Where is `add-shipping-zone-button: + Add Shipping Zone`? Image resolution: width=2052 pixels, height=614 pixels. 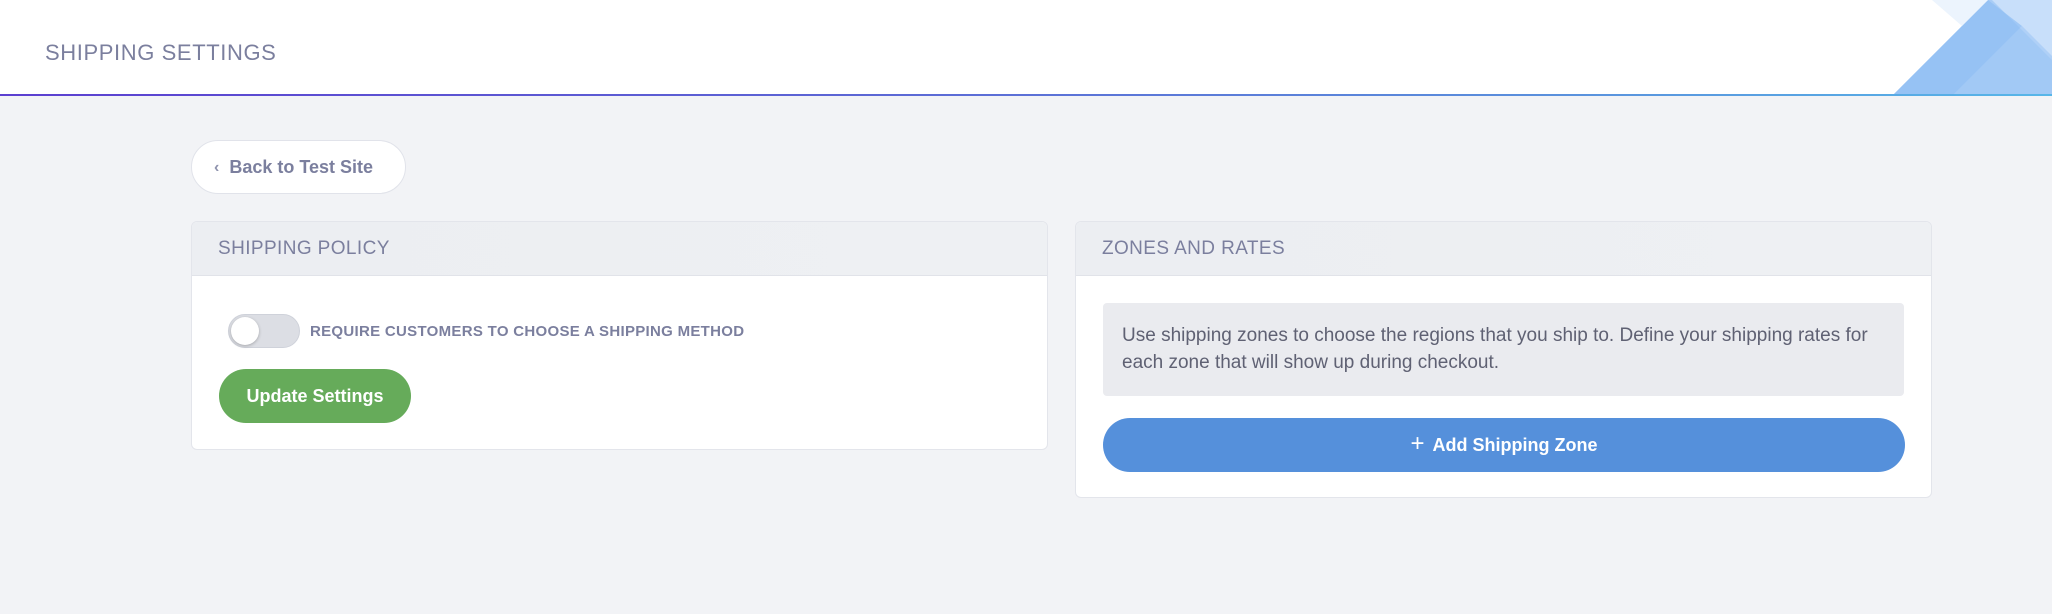
add-shipping-zone-button: + Add Shipping Zone is located at coordinates (1504, 445).